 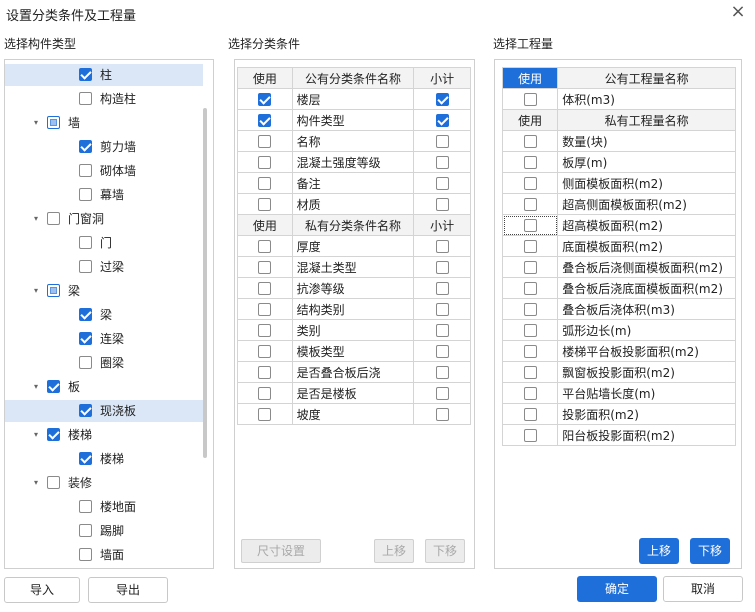 What do you see at coordinates (618, 435) in the screenshot?
I see `quantity-row: 阳台板投影面积(m2)` at bounding box center [618, 435].